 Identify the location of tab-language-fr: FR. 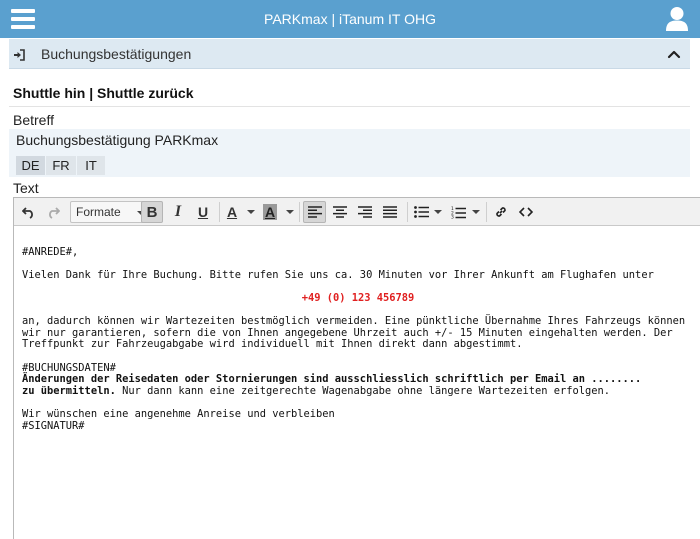
(61, 165).